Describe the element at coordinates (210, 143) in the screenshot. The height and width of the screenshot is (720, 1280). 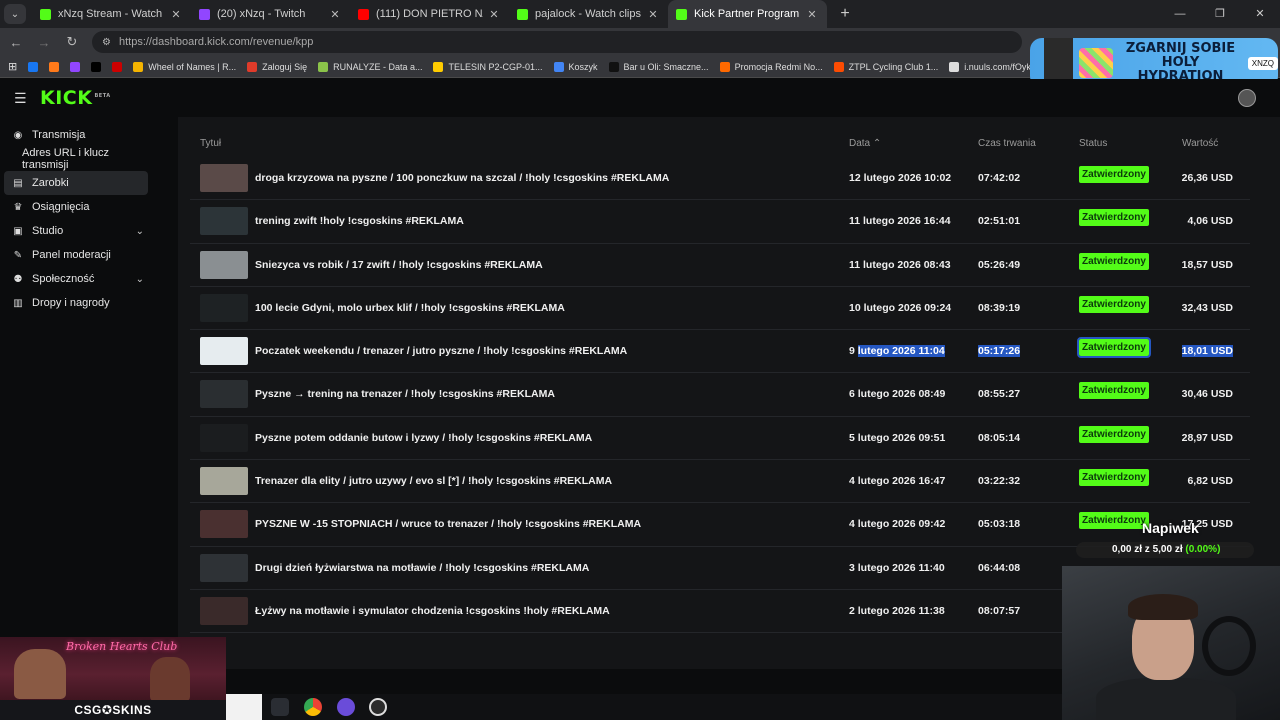
I see `col-title-header: Tytuł` at that location.